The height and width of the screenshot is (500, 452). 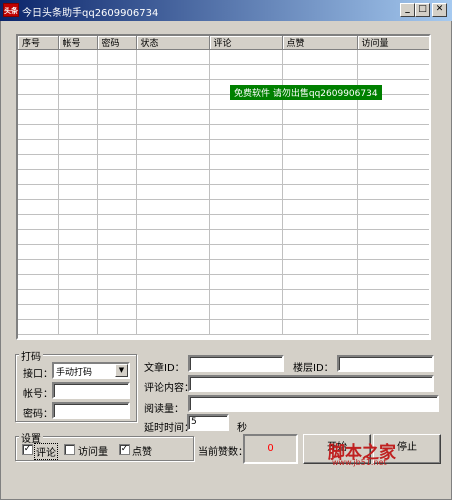 I want to click on floor-id-input, so click(x=385, y=363).